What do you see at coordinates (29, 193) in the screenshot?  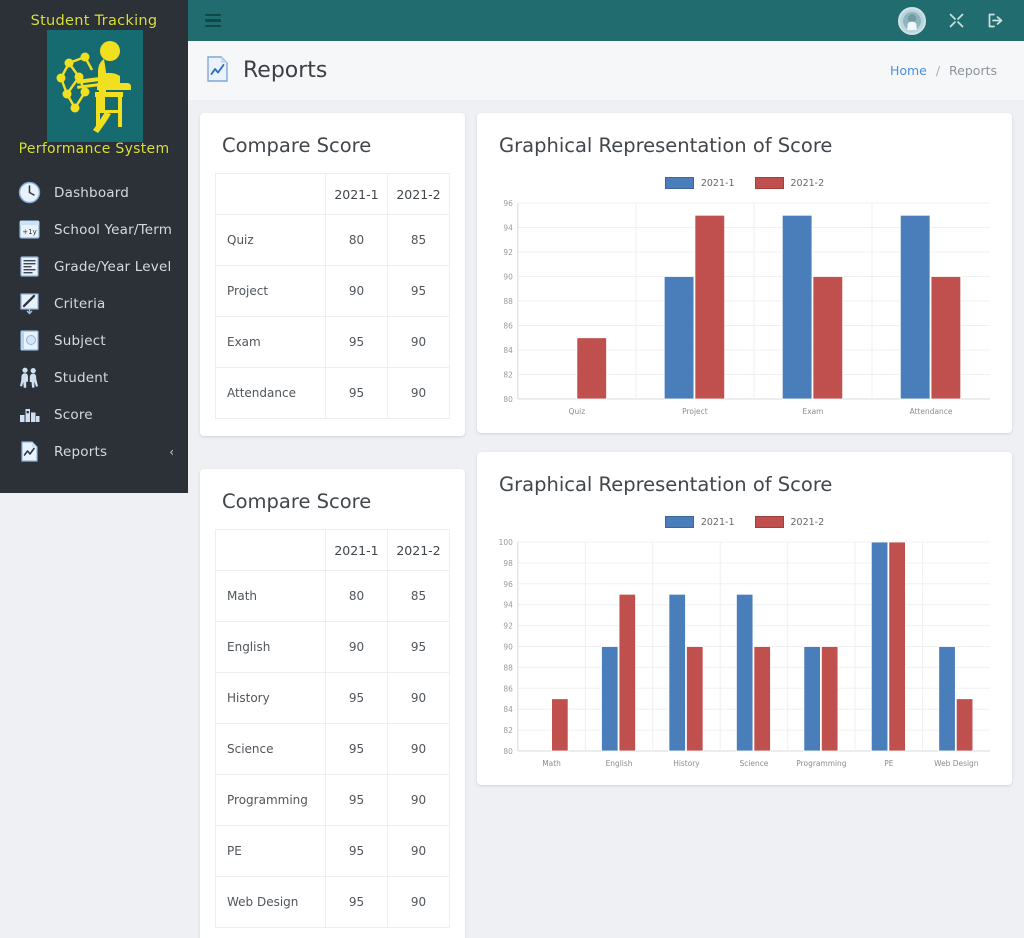 I see `dashboard-icon` at bounding box center [29, 193].